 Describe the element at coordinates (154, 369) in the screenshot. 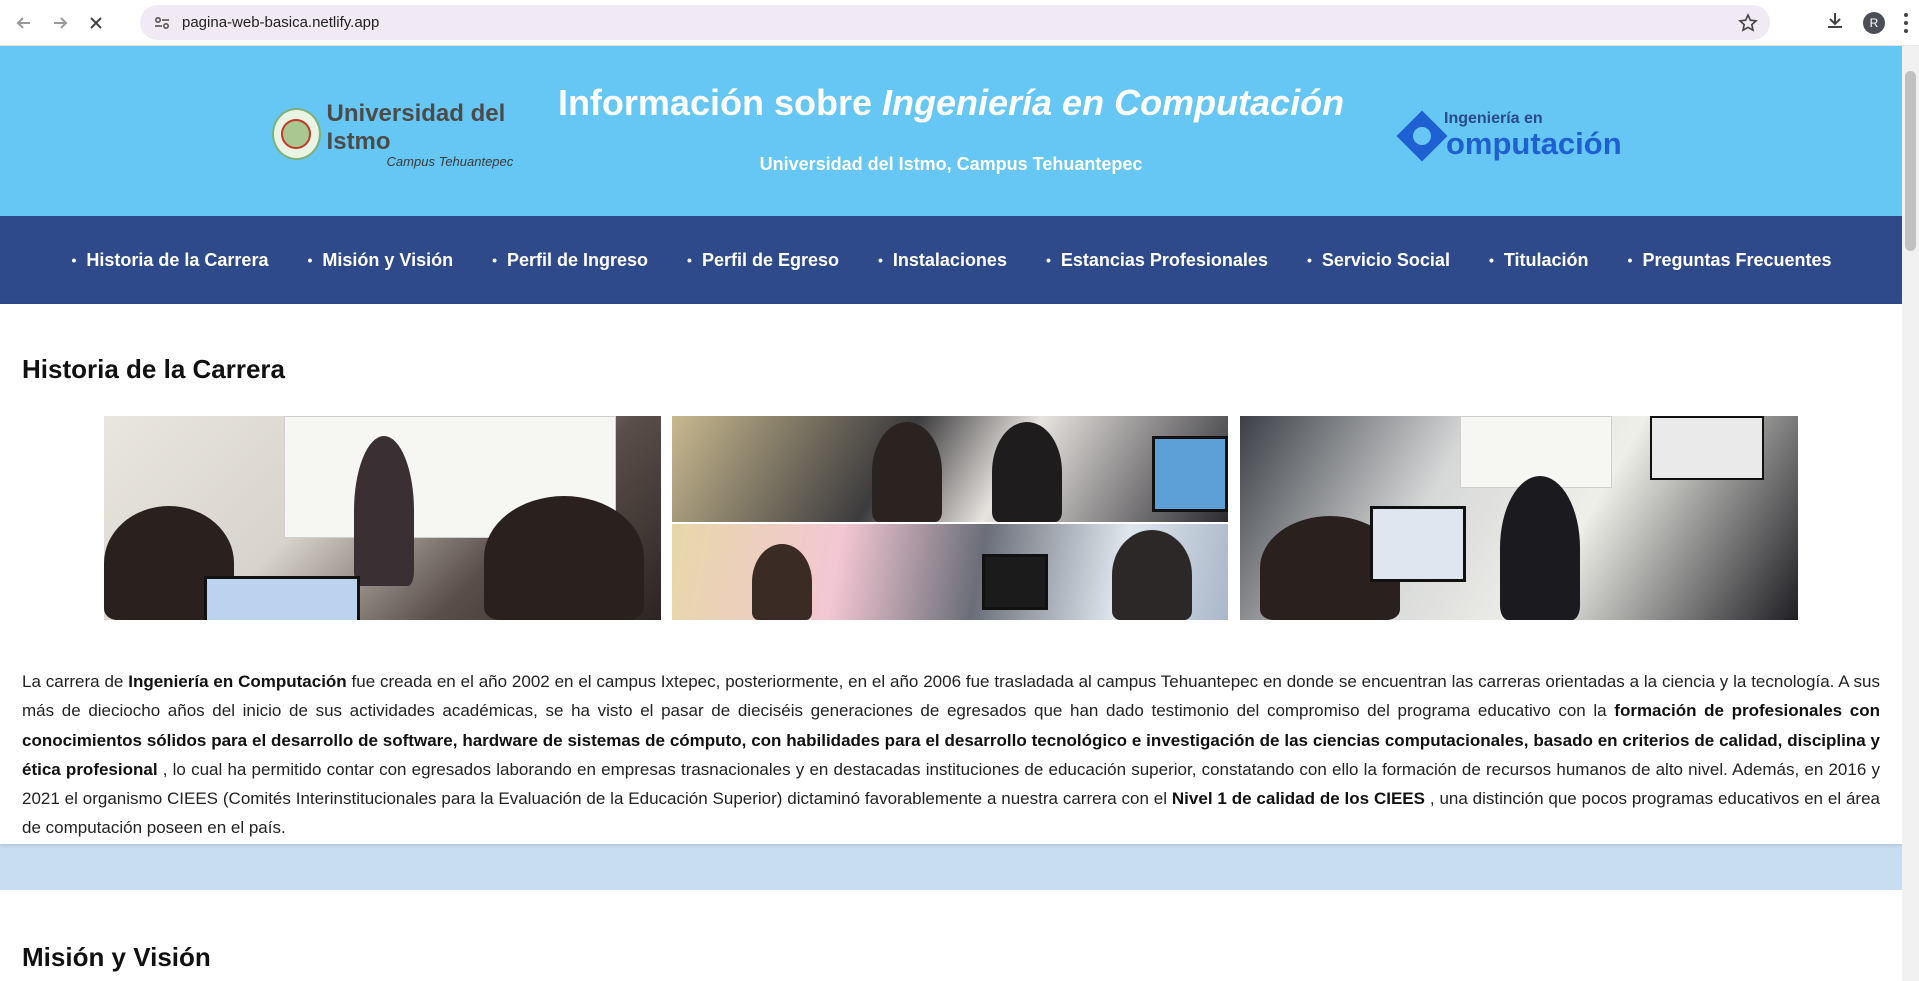

I see `historia-heading: Historia de la Carrera` at that location.